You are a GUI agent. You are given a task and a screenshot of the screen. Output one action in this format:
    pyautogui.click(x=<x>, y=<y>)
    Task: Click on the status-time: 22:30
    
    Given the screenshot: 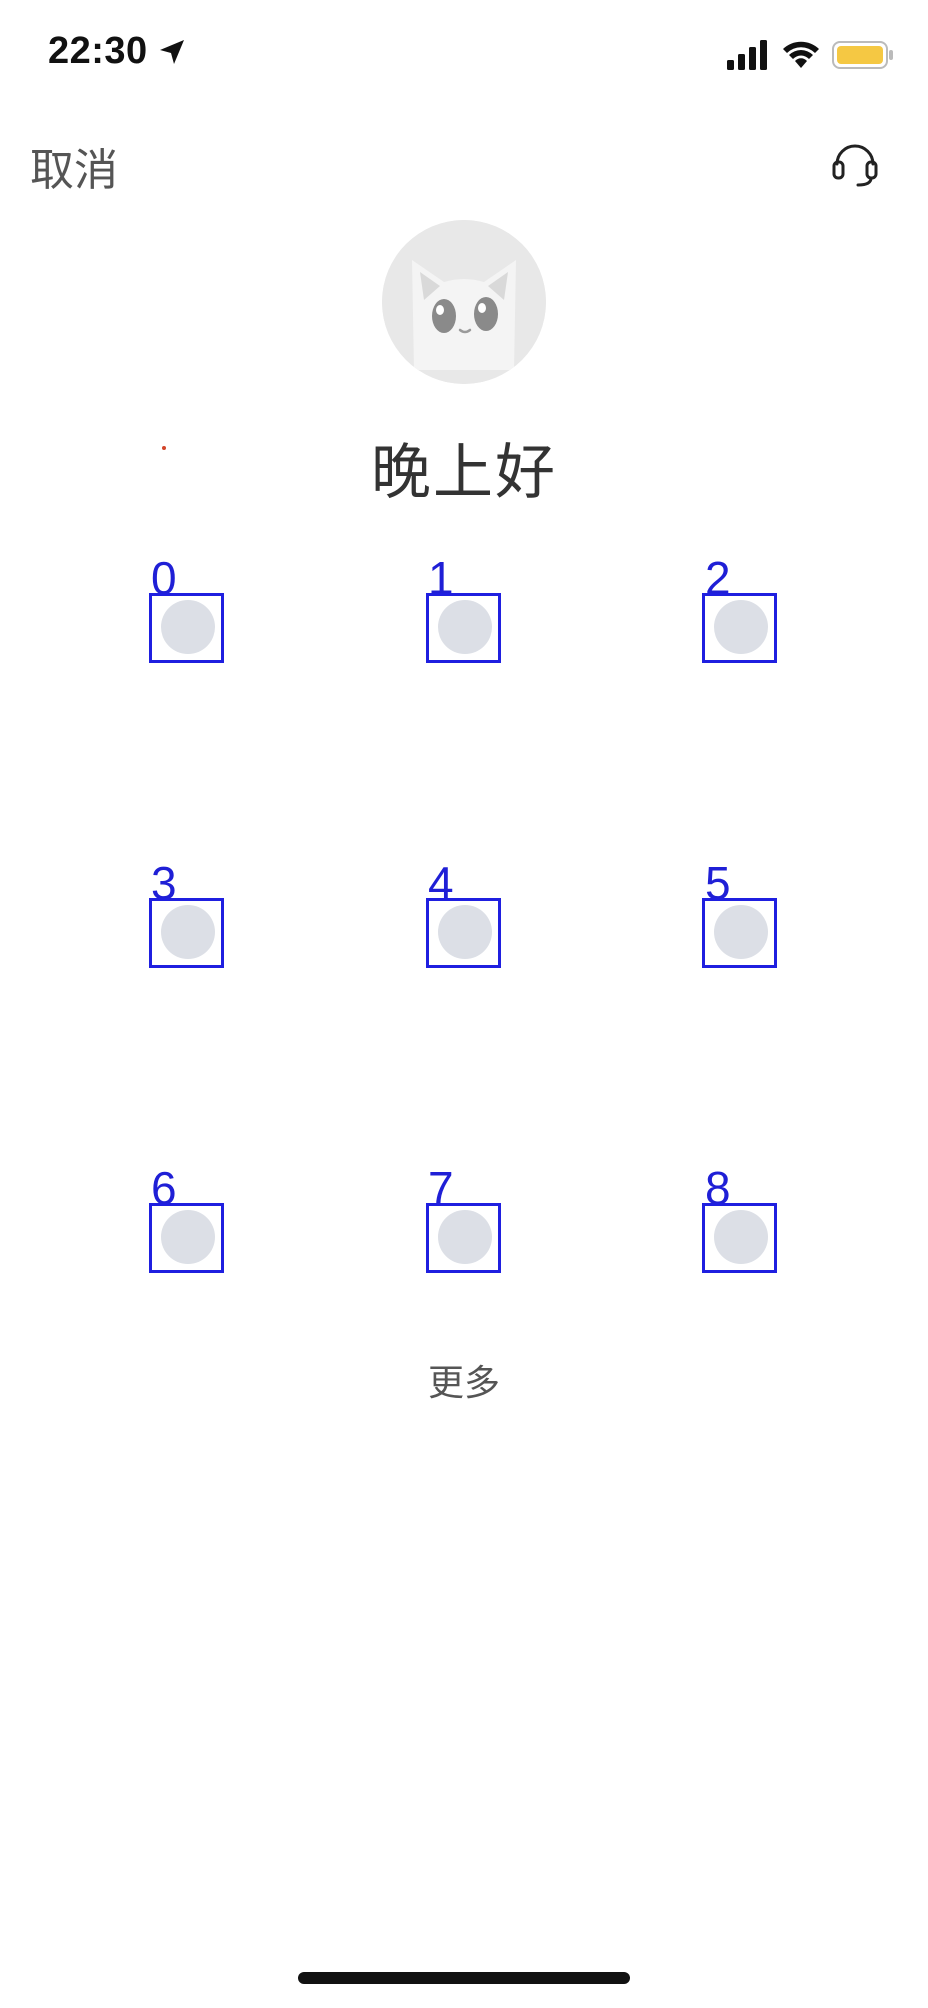 What is the action you would take?
    pyautogui.click(x=98, y=51)
    